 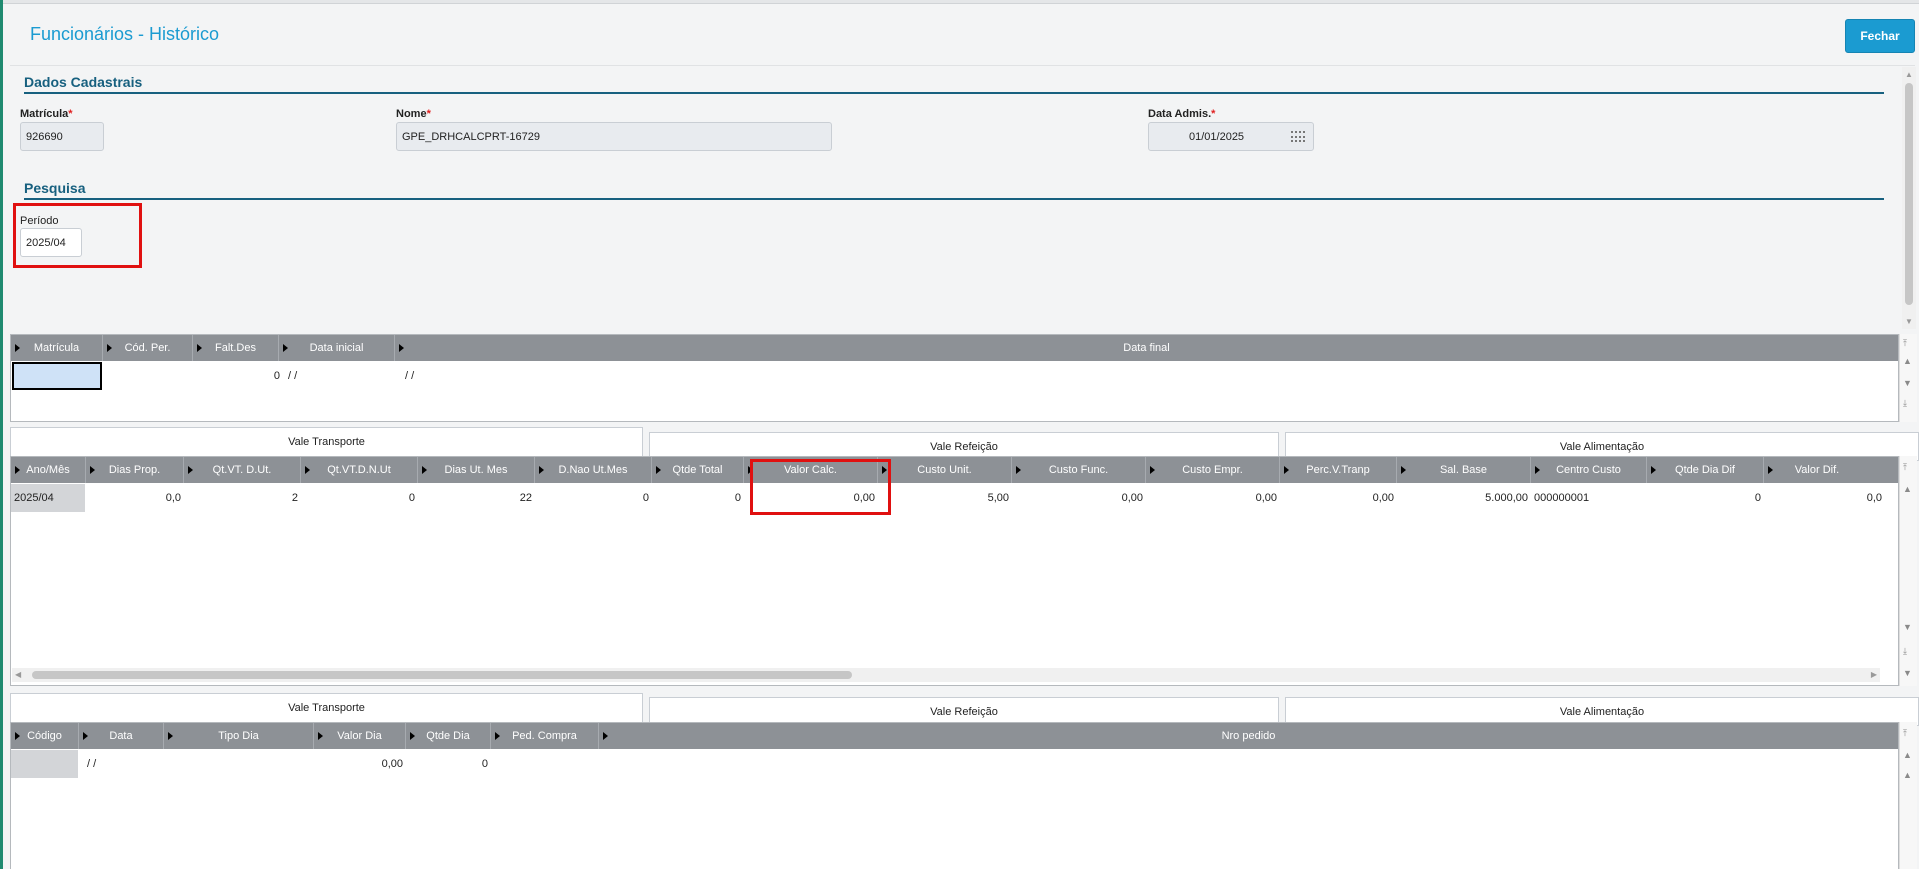 What do you see at coordinates (1874, 674) in the screenshot?
I see `scroll-right-icon: ▶` at bounding box center [1874, 674].